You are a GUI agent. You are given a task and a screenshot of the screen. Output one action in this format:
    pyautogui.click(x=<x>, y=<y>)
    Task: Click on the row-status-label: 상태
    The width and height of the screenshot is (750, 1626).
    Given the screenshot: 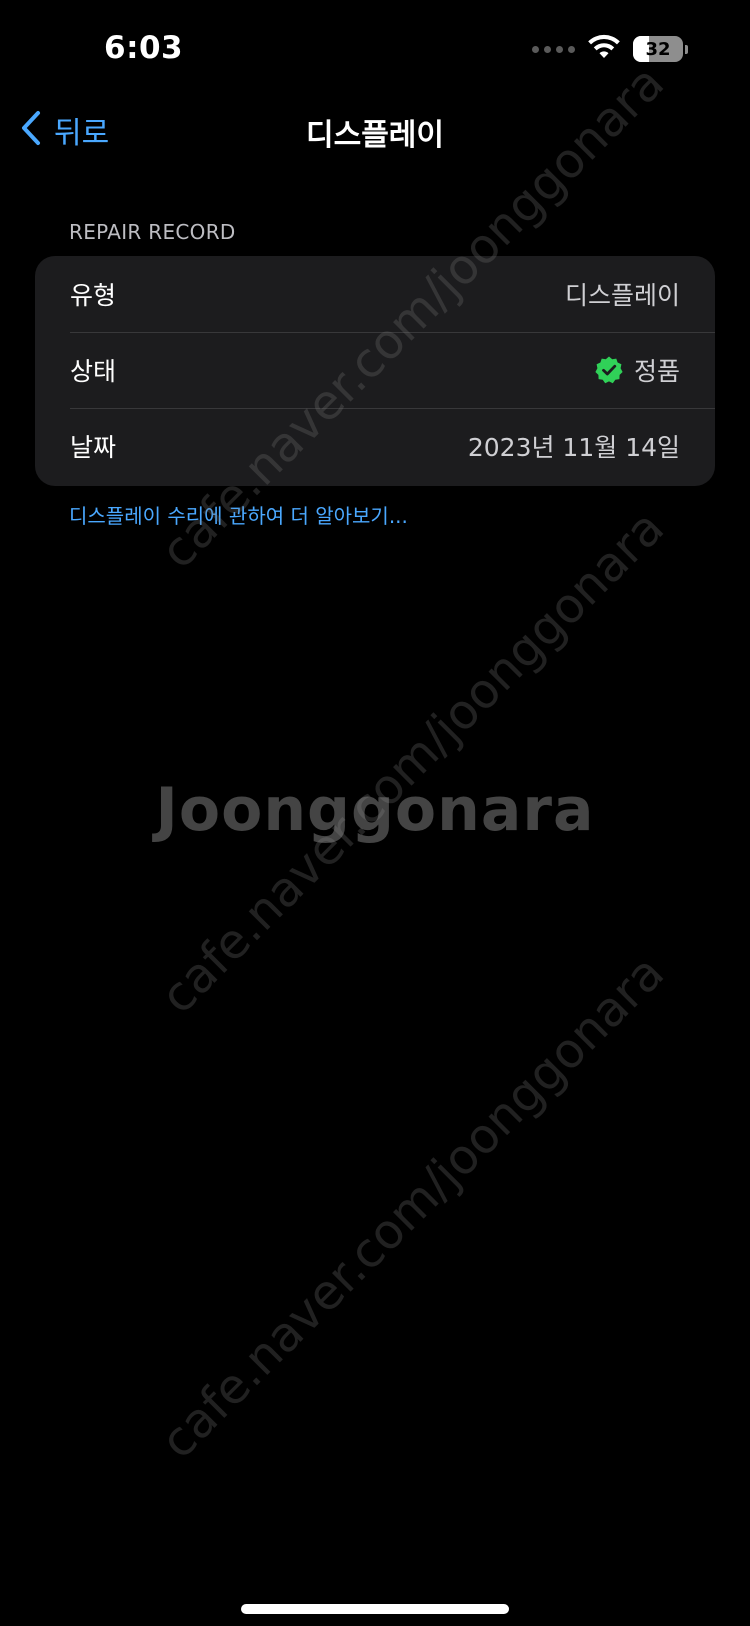 What is the action you would take?
    pyautogui.click(x=93, y=371)
    